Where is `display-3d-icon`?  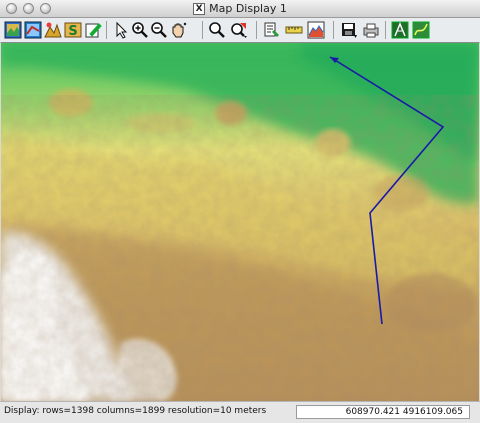
display-3d-icon is located at coordinates (53, 30).